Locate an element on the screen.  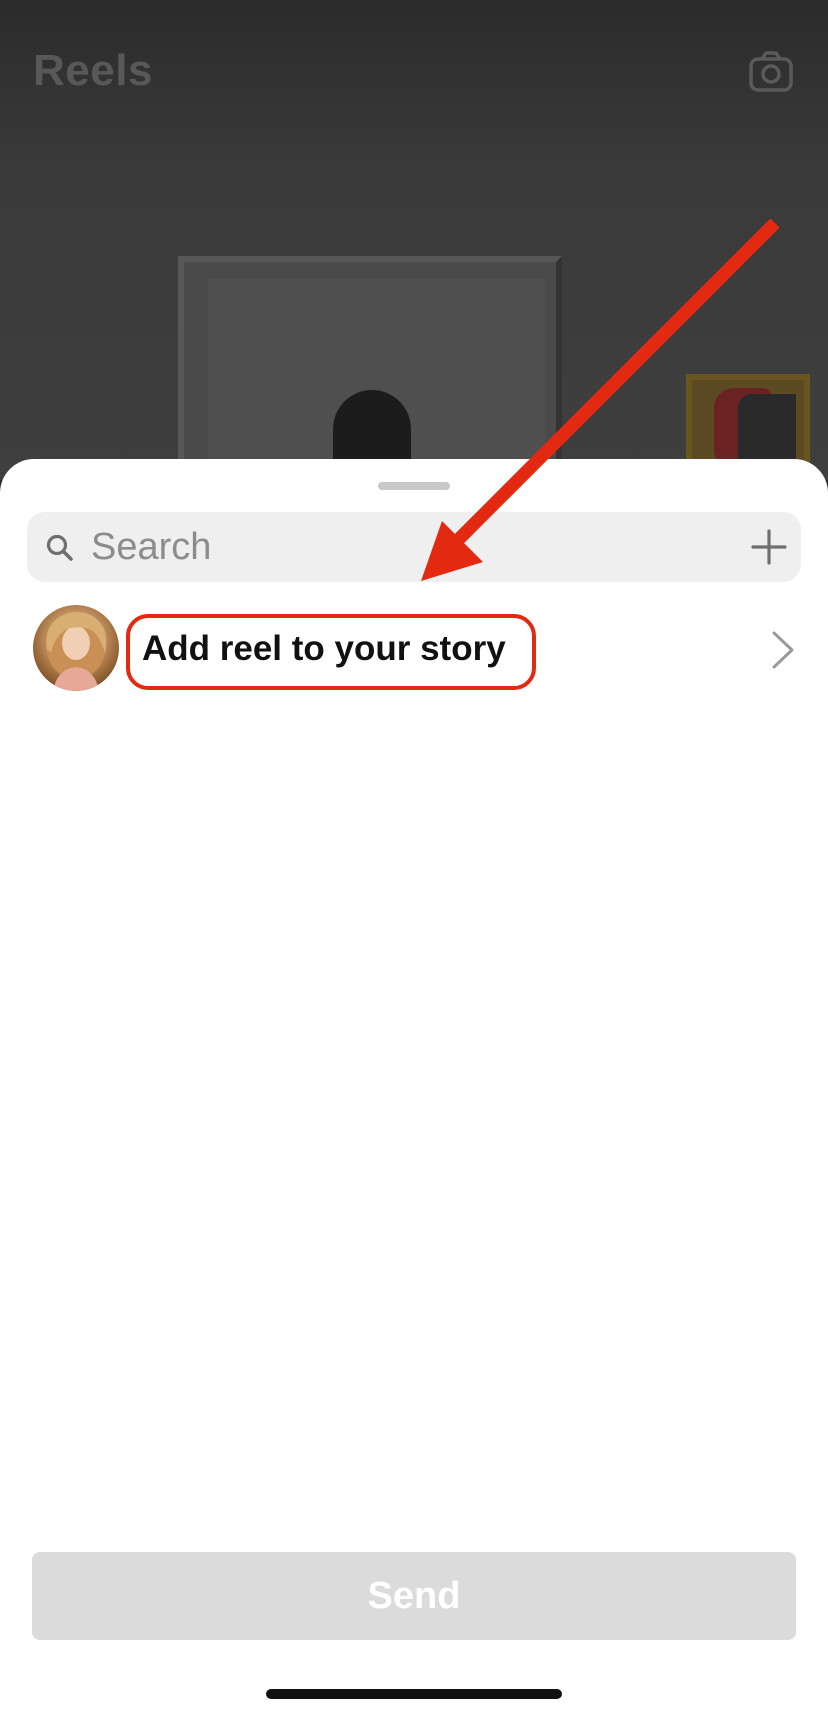
chevron-right-icon is located at coordinates (783, 650).